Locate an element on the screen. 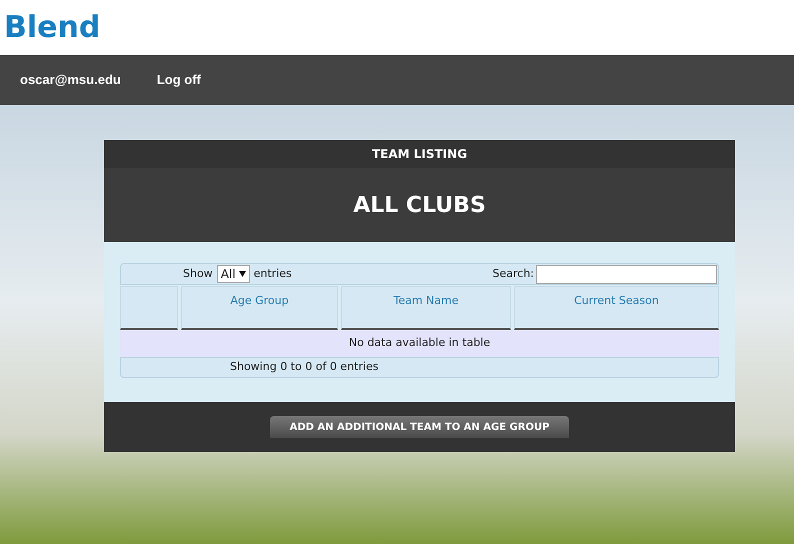  column-header: Team Name is located at coordinates (426, 308).